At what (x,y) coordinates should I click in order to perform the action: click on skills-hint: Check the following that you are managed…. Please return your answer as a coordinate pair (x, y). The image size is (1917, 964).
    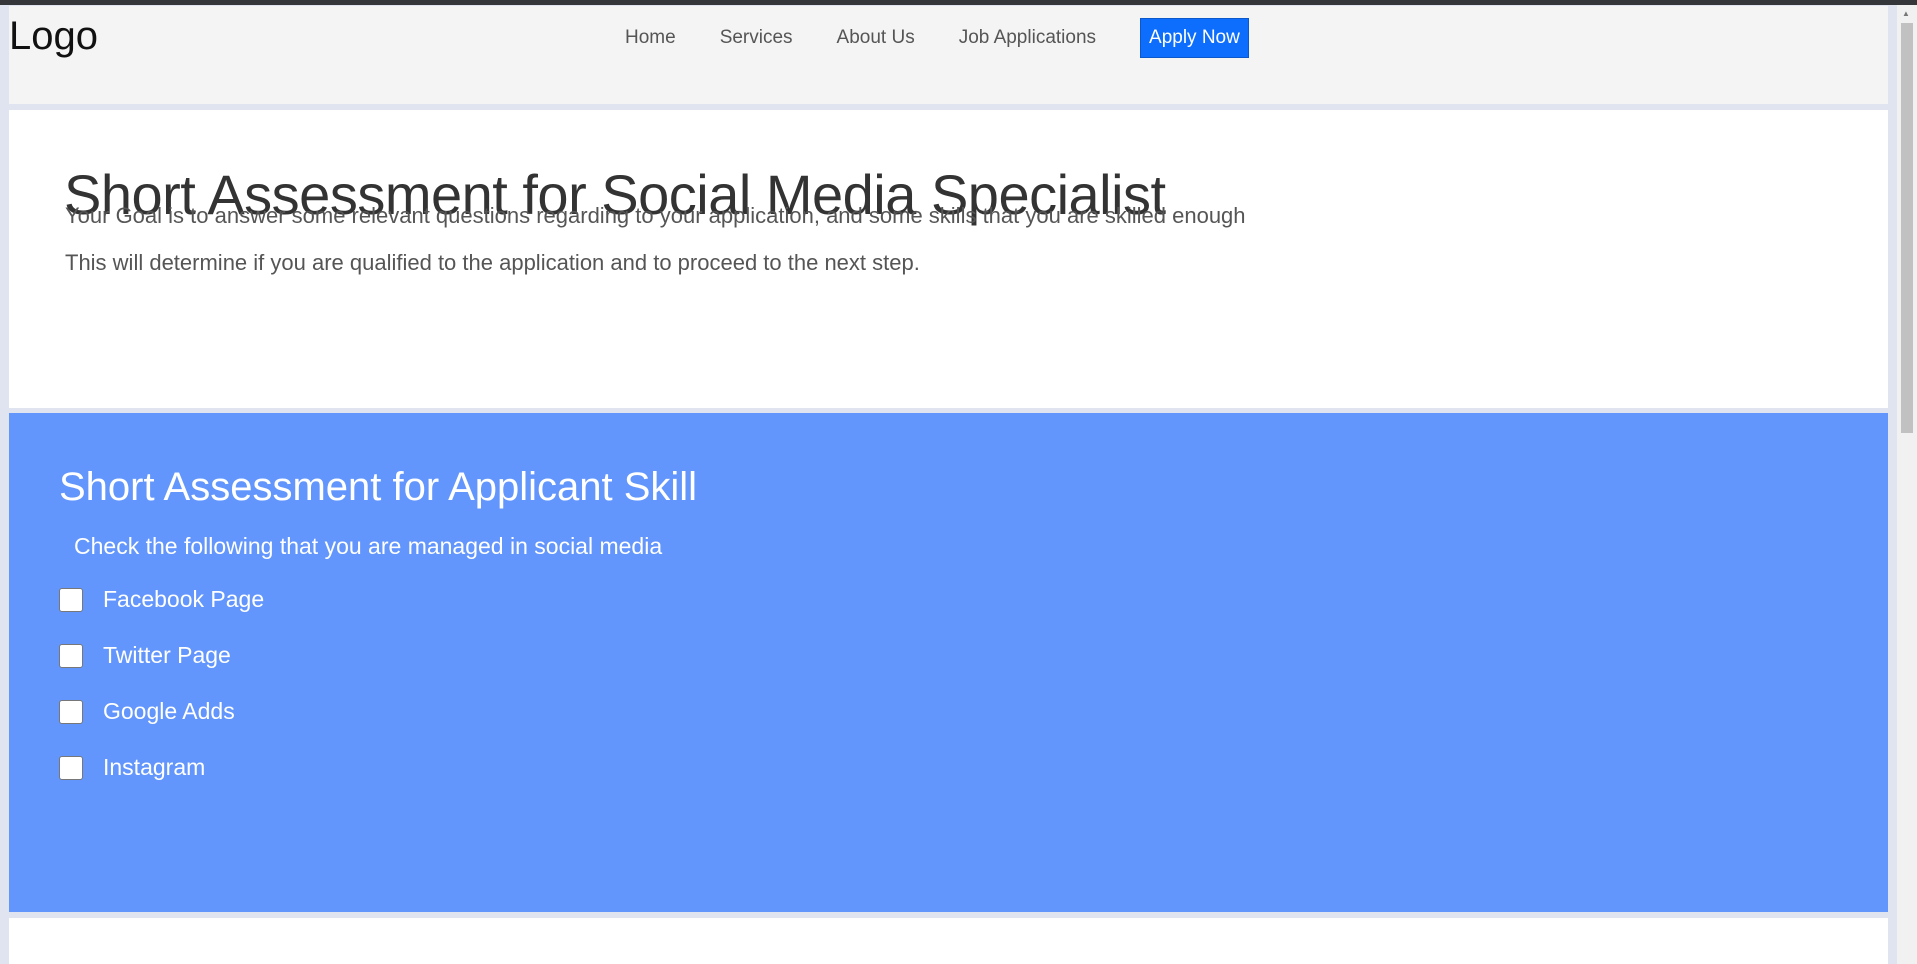
    Looking at the image, I should click on (368, 546).